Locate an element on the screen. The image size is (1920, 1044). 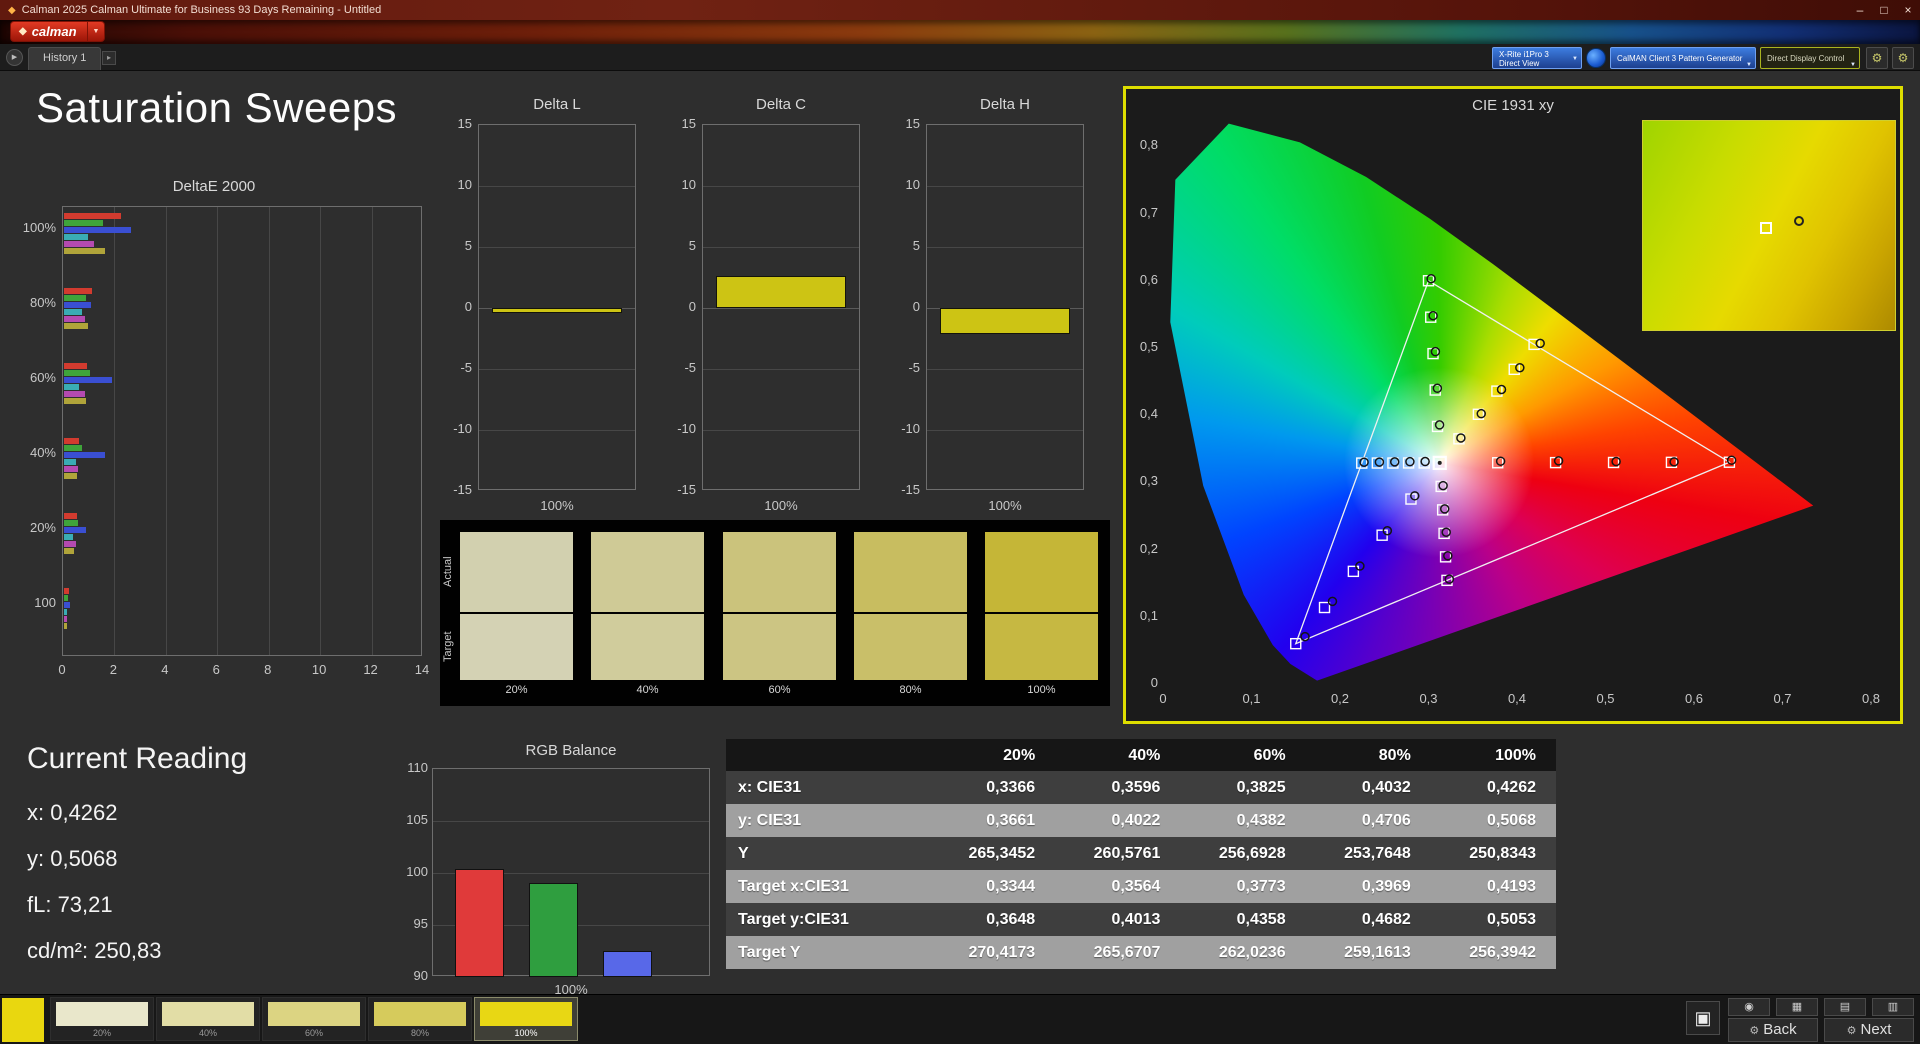
table-col-header: 20% is located at coordinates (1019, 755).